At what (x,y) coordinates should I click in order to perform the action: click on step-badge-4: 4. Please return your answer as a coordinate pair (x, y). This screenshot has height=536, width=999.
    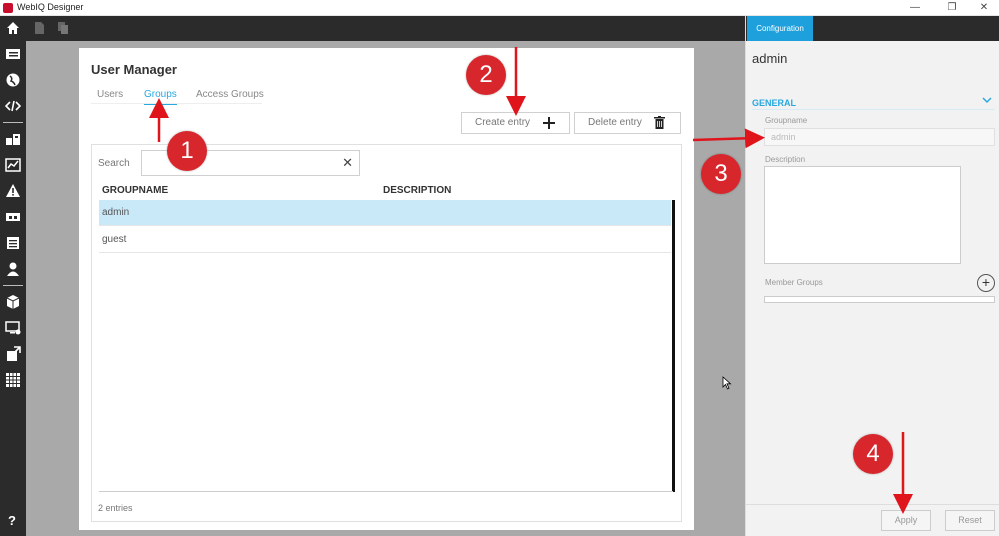
    Looking at the image, I should click on (873, 454).